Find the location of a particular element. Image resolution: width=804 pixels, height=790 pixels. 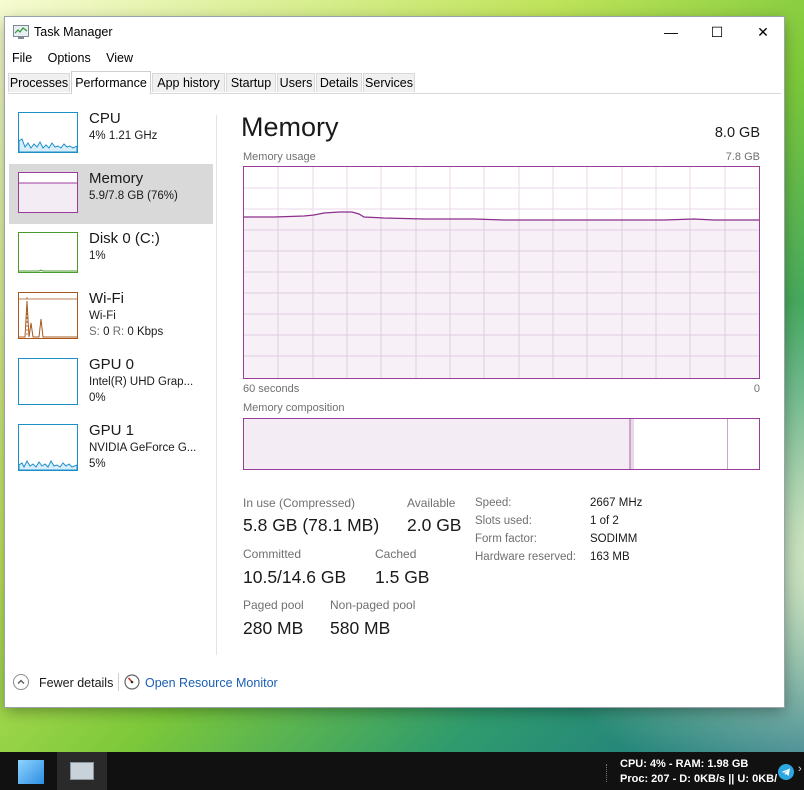

disk-sparkline is located at coordinates (48, 270).